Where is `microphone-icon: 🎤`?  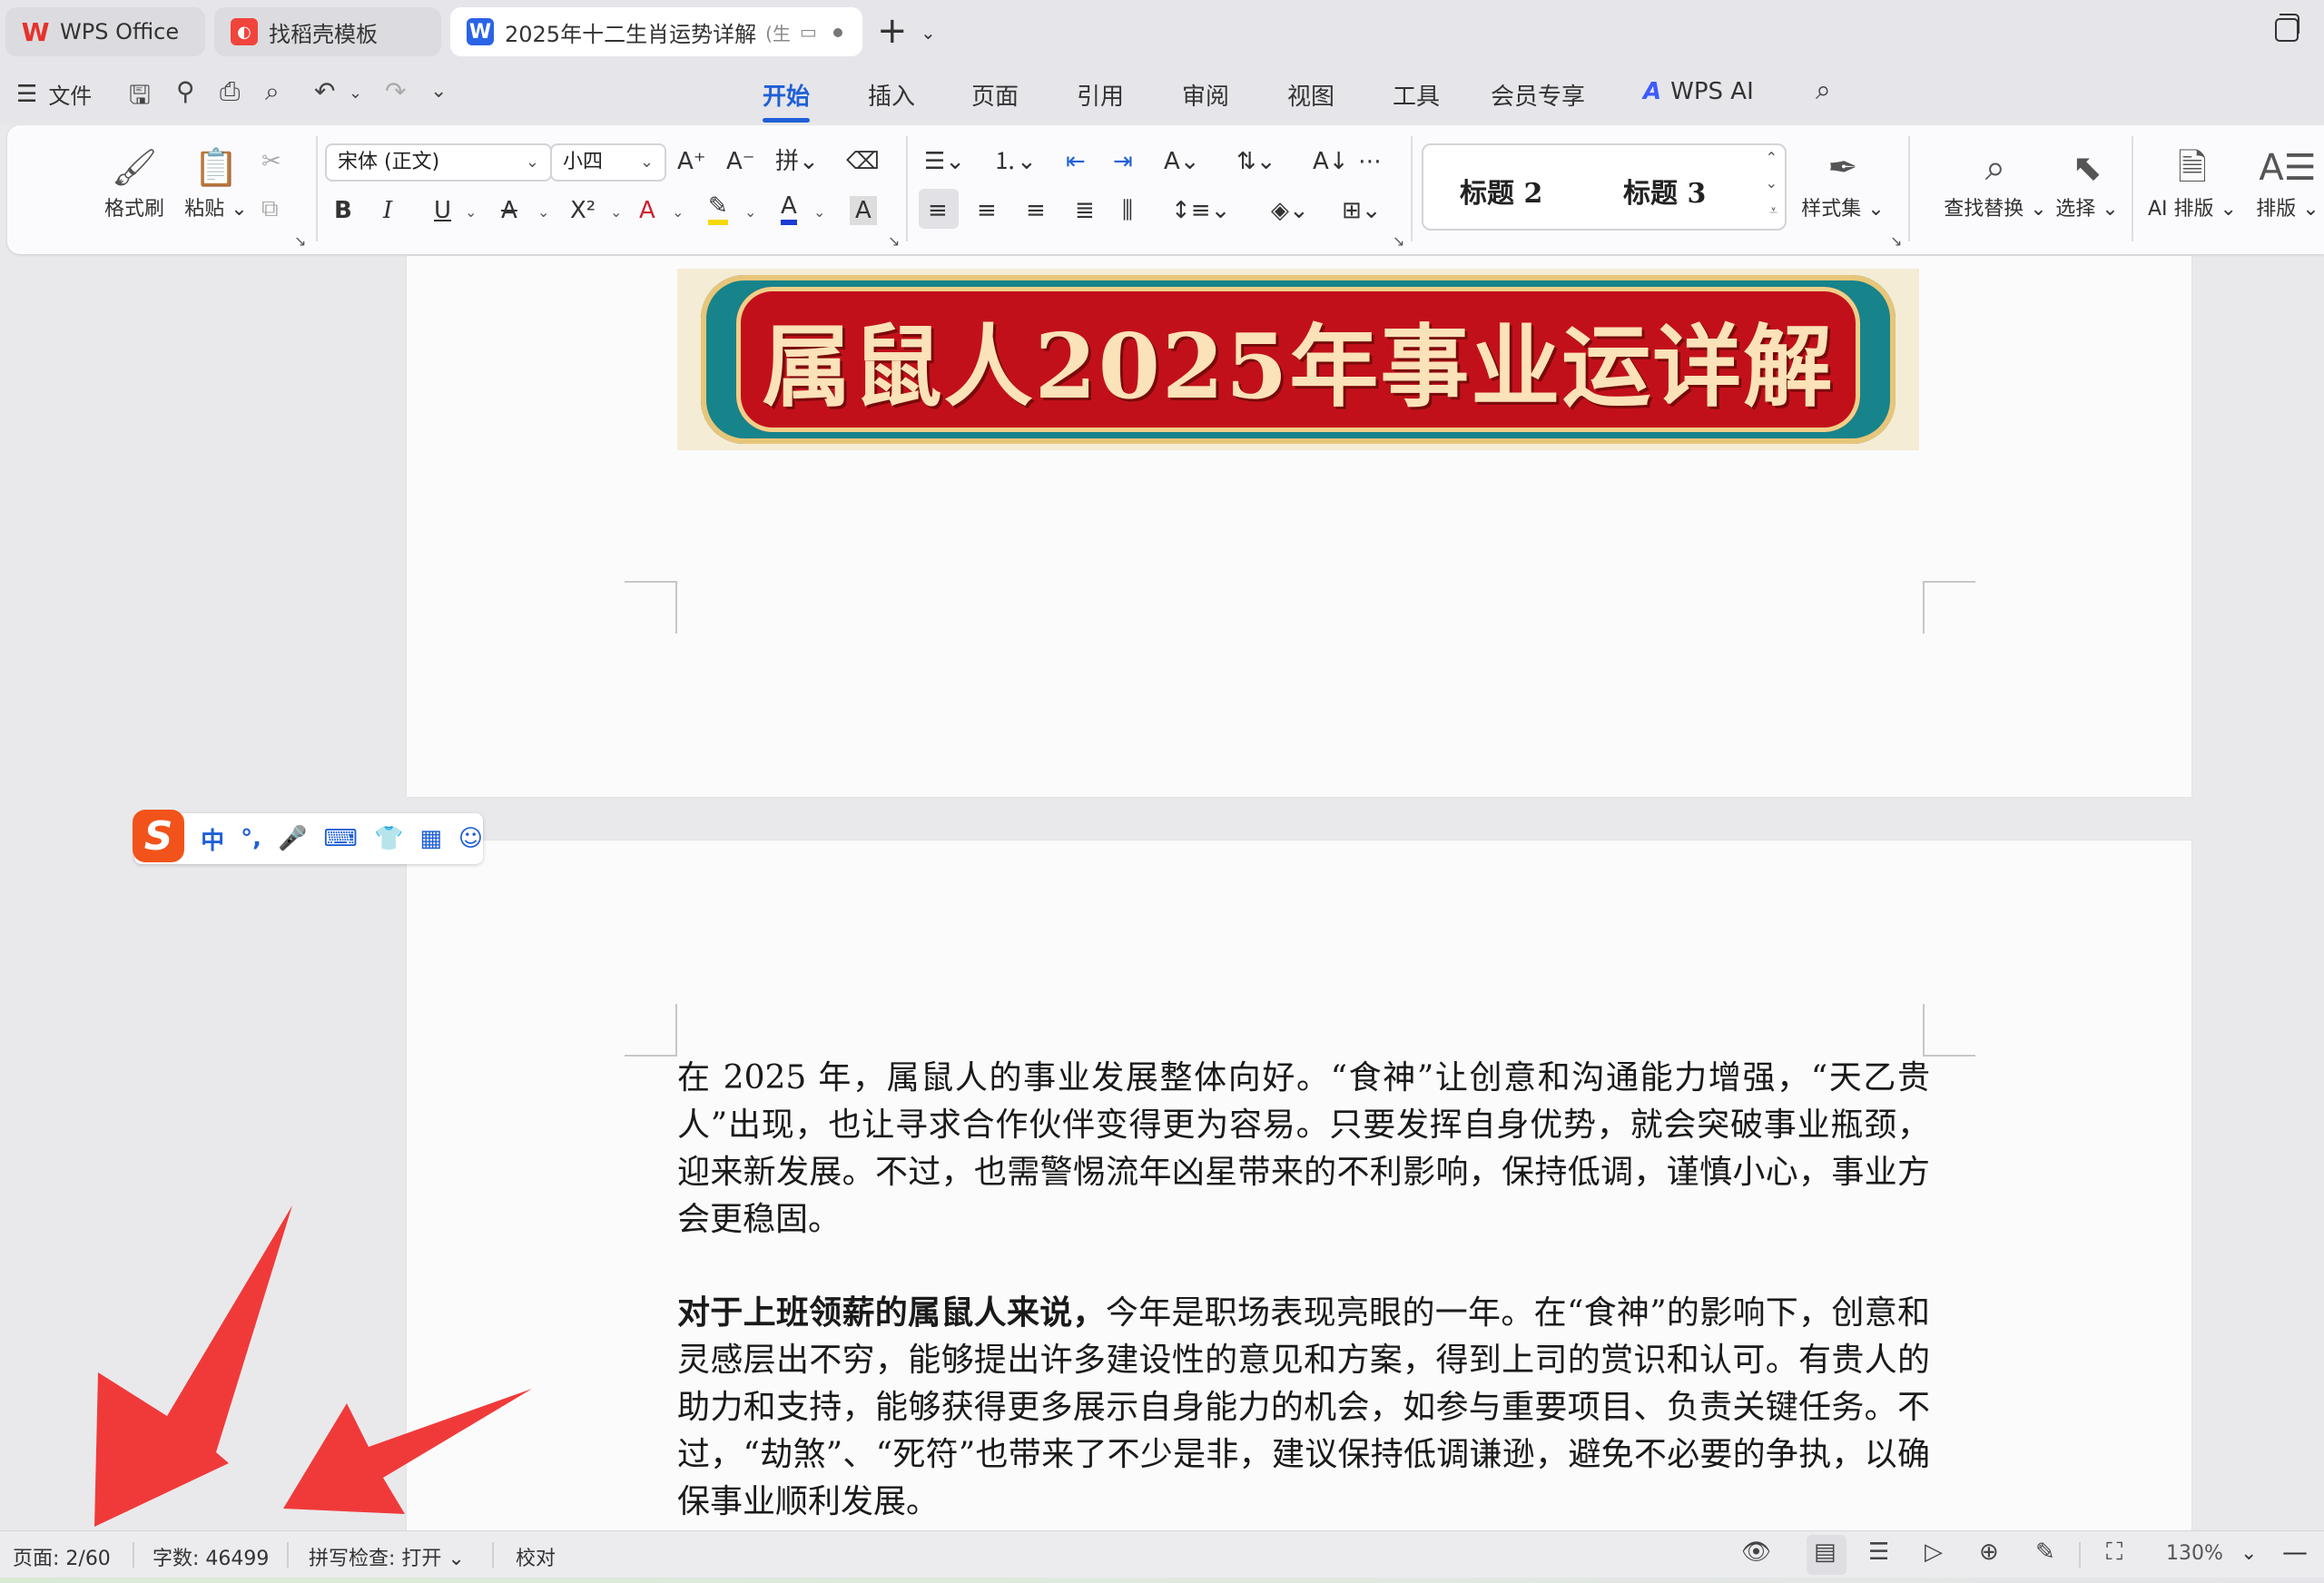
microphone-icon: 🎤 is located at coordinates (292, 838).